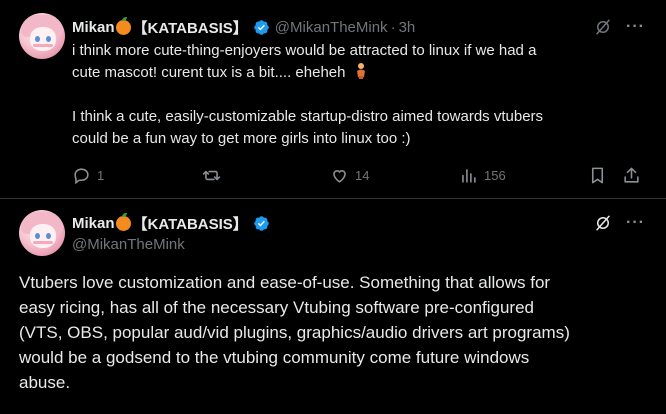 The height and width of the screenshot is (414, 666). I want to click on tweet2-handle-line: @MikanTheMink, so click(128, 244).